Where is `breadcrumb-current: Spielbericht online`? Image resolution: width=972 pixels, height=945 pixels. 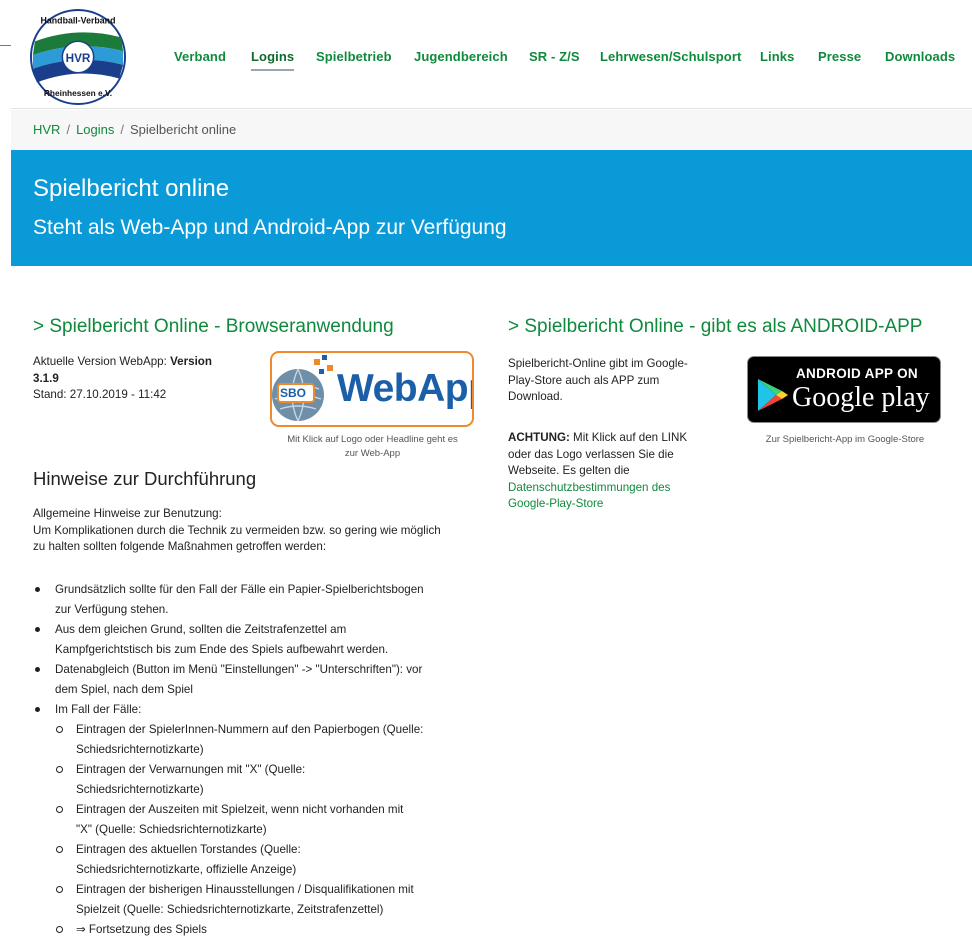 breadcrumb-current: Spielbericht online is located at coordinates (183, 129).